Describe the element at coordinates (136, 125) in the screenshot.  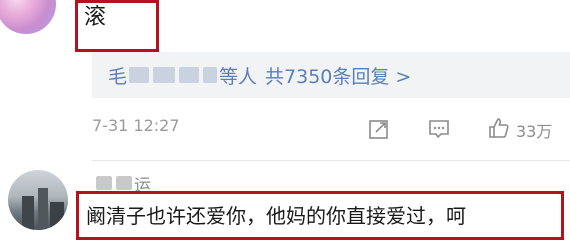
I see `comment-timestamp: 7-31 12:27` at that location.